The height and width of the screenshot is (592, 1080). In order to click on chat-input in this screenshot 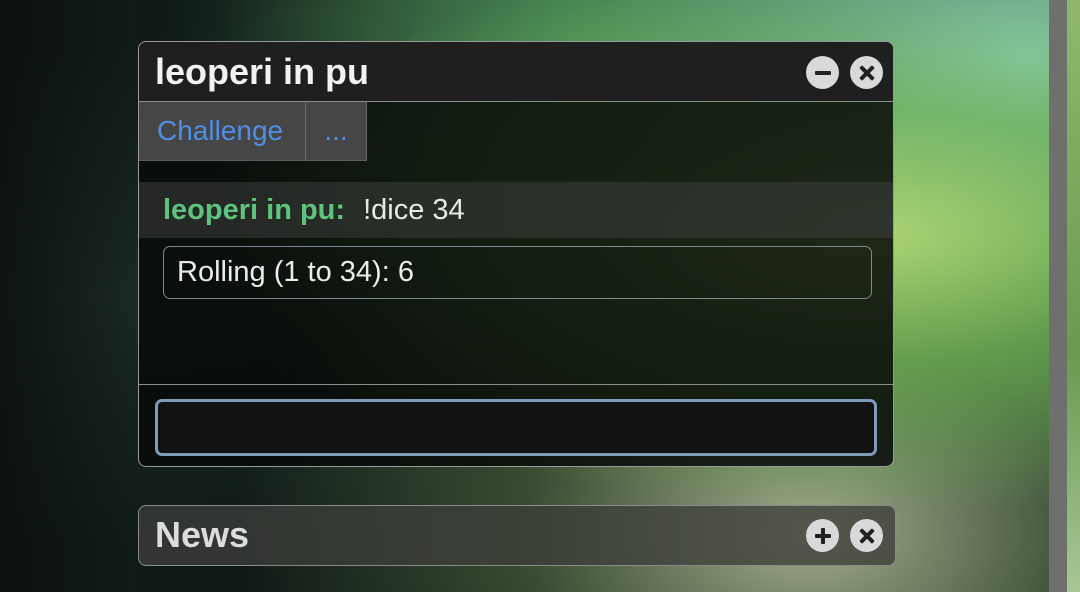, I will do `click(516, 427)`.